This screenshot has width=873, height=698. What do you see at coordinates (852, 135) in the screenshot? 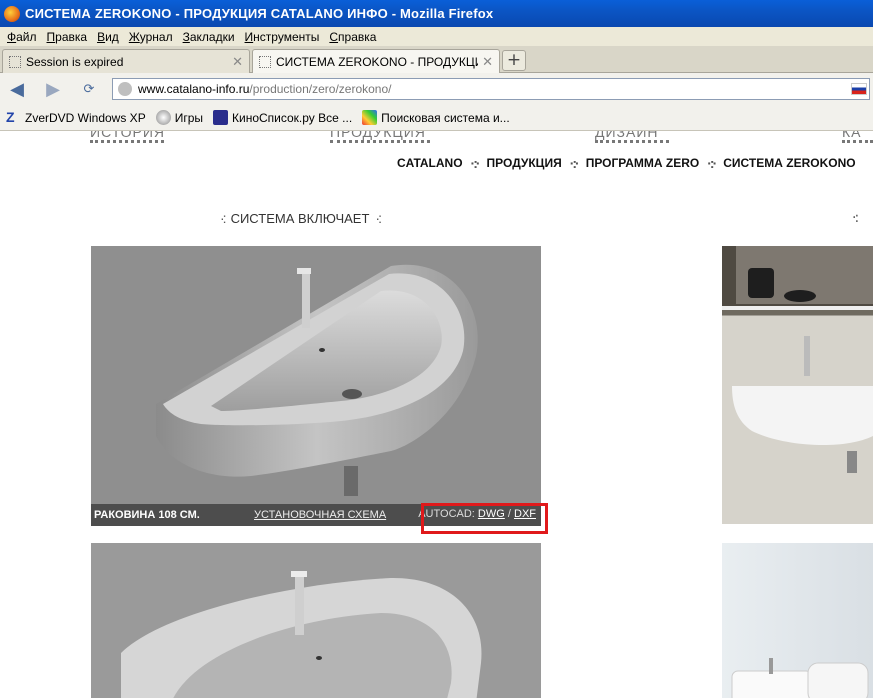
I see `nav-catalog-link: КА` at bounding box center [852, 135].